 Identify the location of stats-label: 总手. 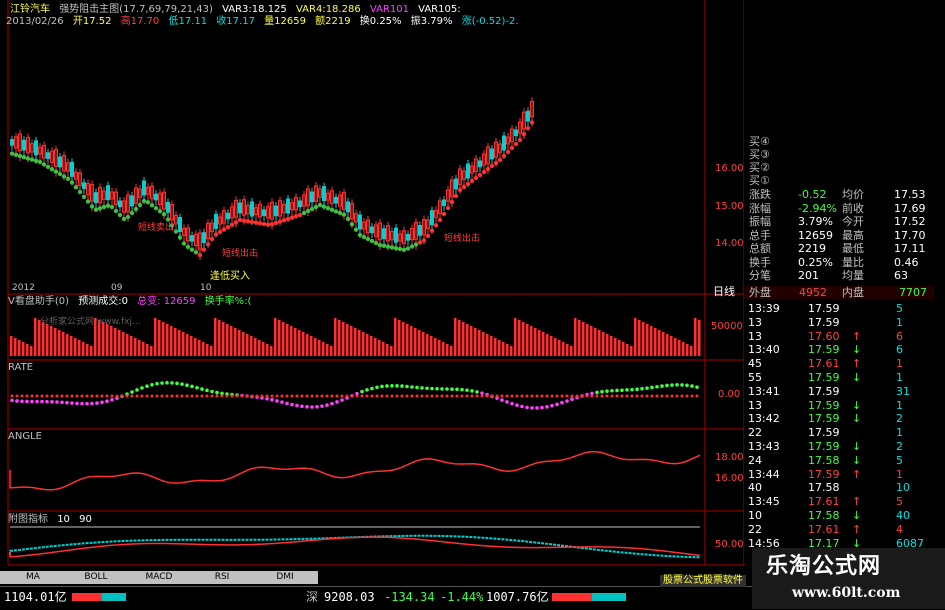
(760, 235).